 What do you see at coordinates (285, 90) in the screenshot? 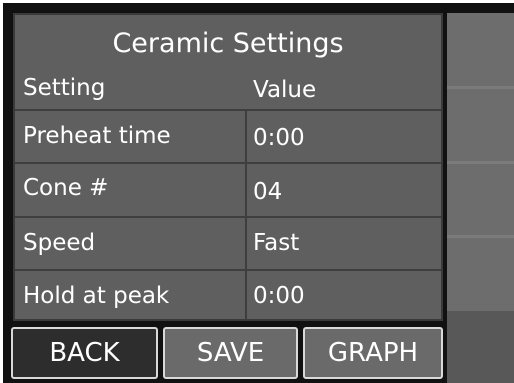
I see `column-header-value: Value` at bounding box center [285, 90].